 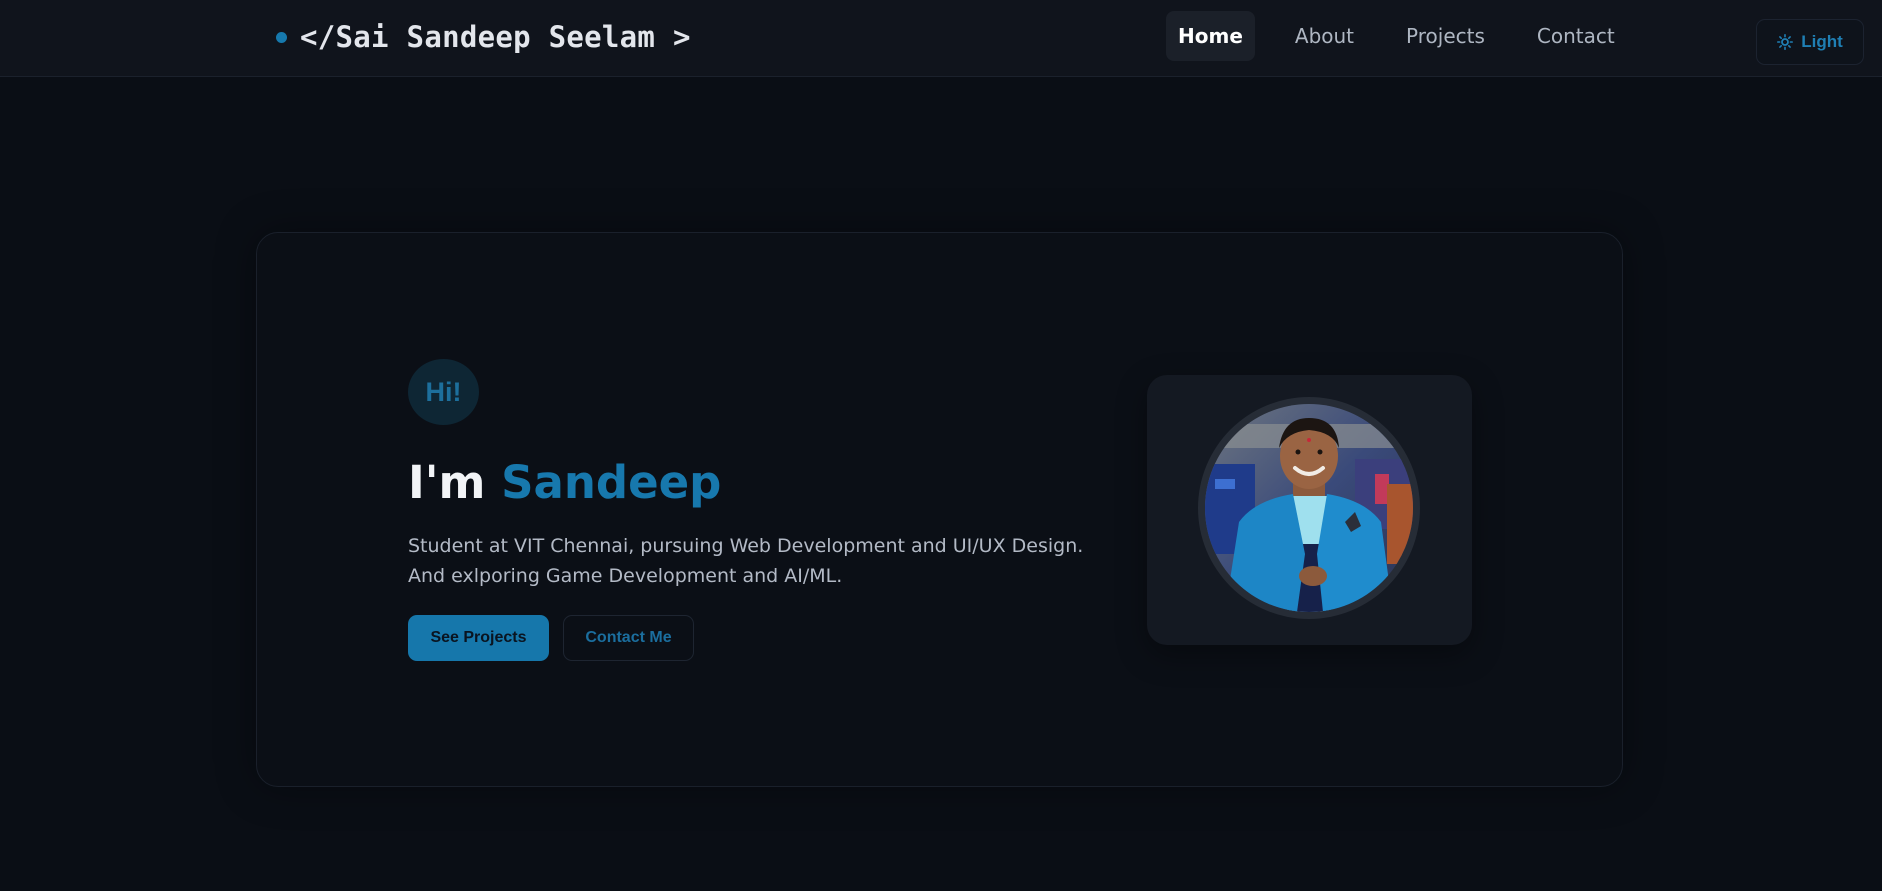 I want to click on theme-toggle-button: Light, so click(x=1810, y=42).